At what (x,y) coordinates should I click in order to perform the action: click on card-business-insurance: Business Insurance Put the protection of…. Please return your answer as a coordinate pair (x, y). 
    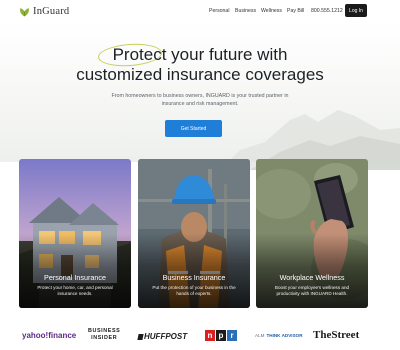
    Looking at the image, I should click on (194, 233).